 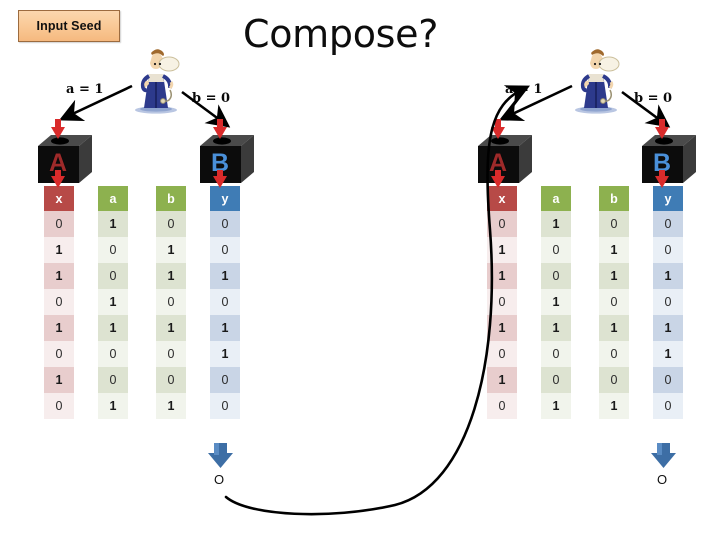 What do you see at coordinates (225, 198) in the screenshot?
I see `table-header-y-left: y` at bounding box center [225, 198].